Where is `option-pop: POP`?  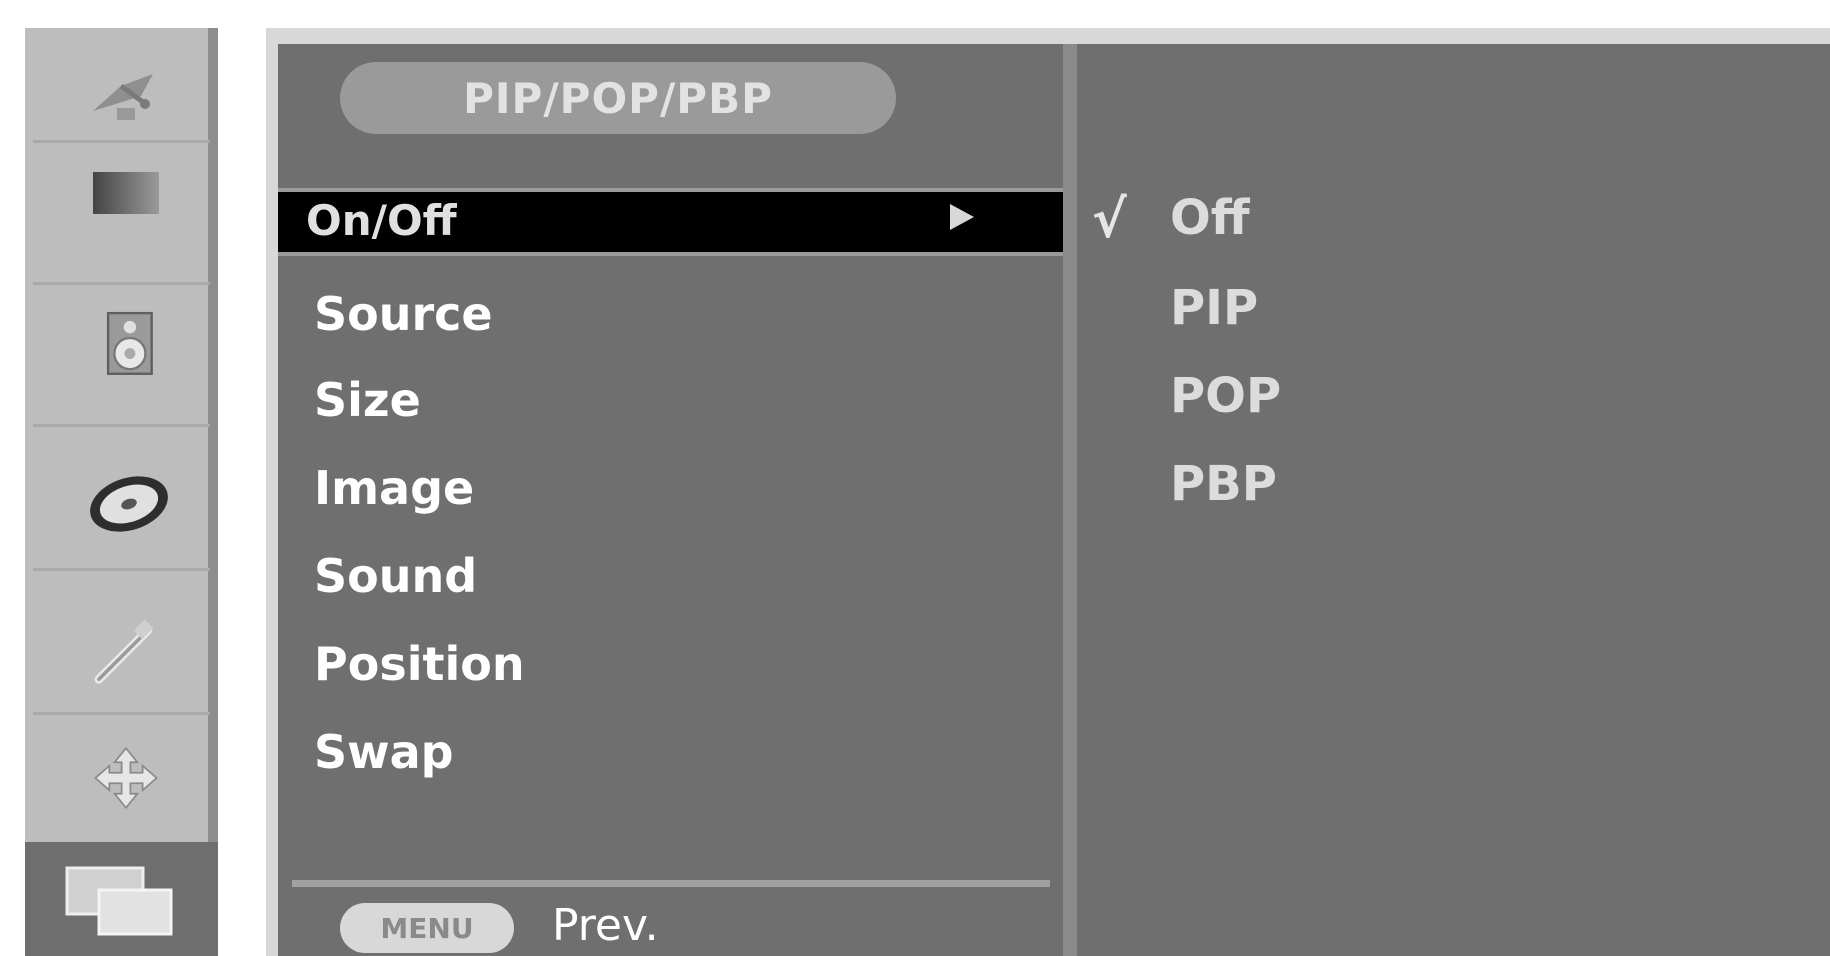
option-pop: POP is located at coordinates (1225, 396).